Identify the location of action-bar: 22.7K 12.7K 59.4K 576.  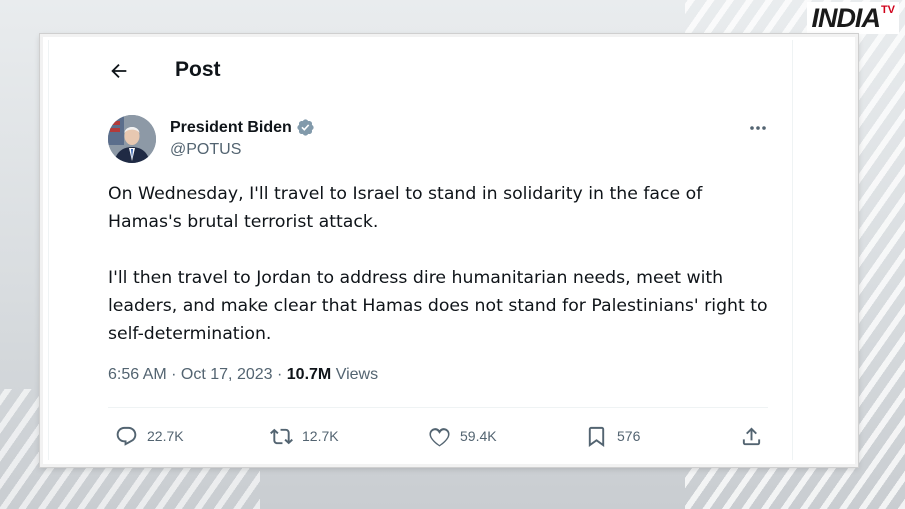
(438, 436).